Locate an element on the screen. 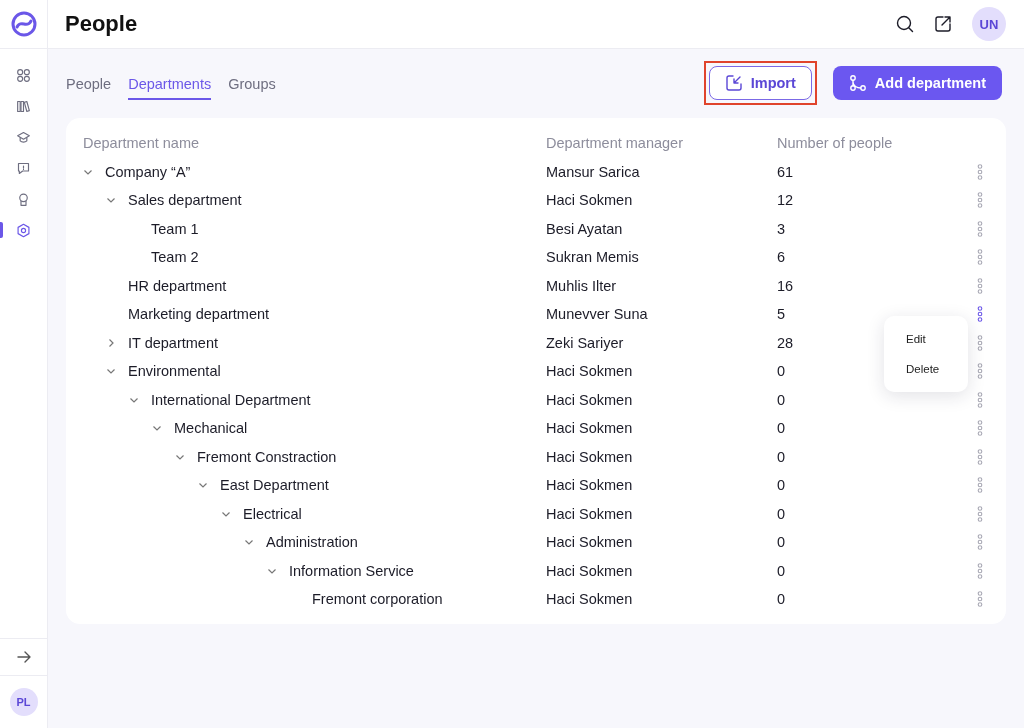  menu-item: Edit is located at coordinates (926, 339).